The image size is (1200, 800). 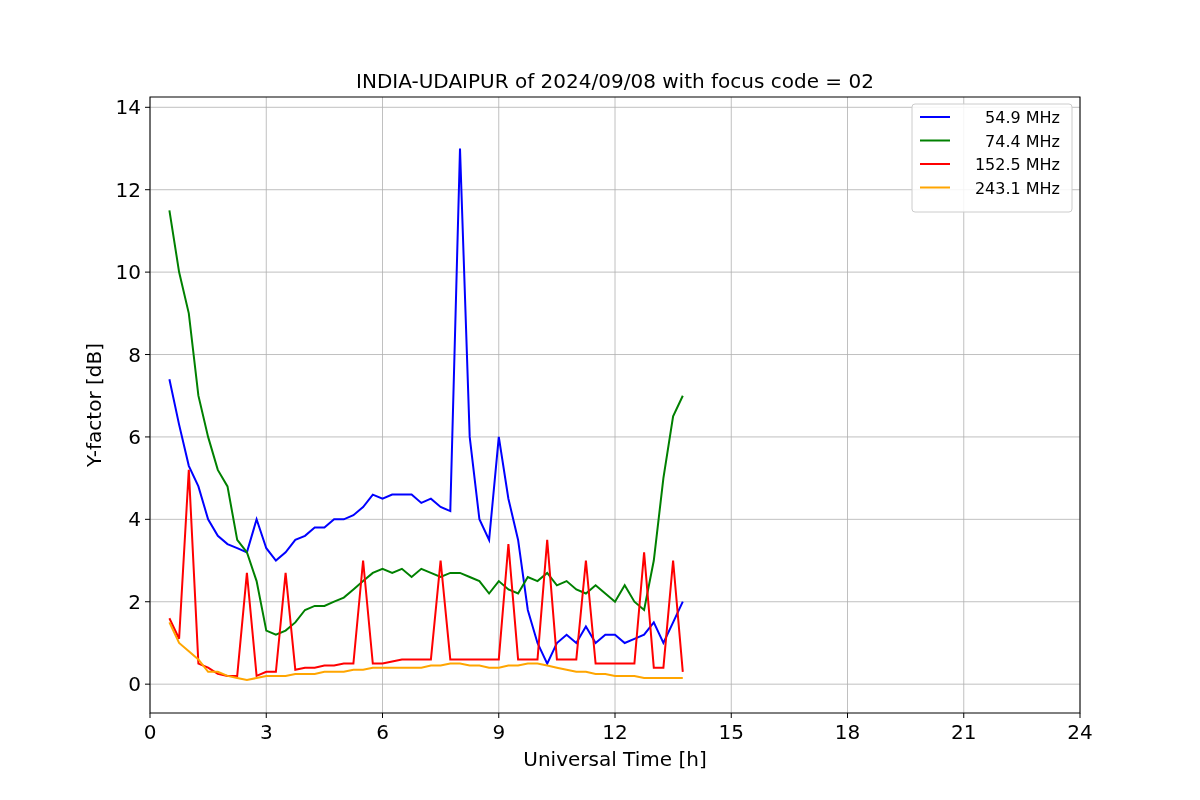 I want to click on chart-title: INDIA-UDAIPUR of 2024/09/08 with focus code = 02, so click(x=615, y=81).